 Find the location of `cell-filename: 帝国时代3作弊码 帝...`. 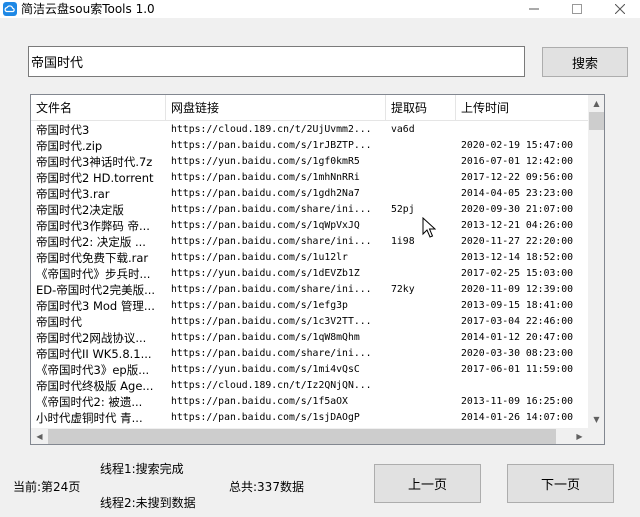

cell-filename: 帝国时代3作弊码 帝... is located at coordinates (93, 226).